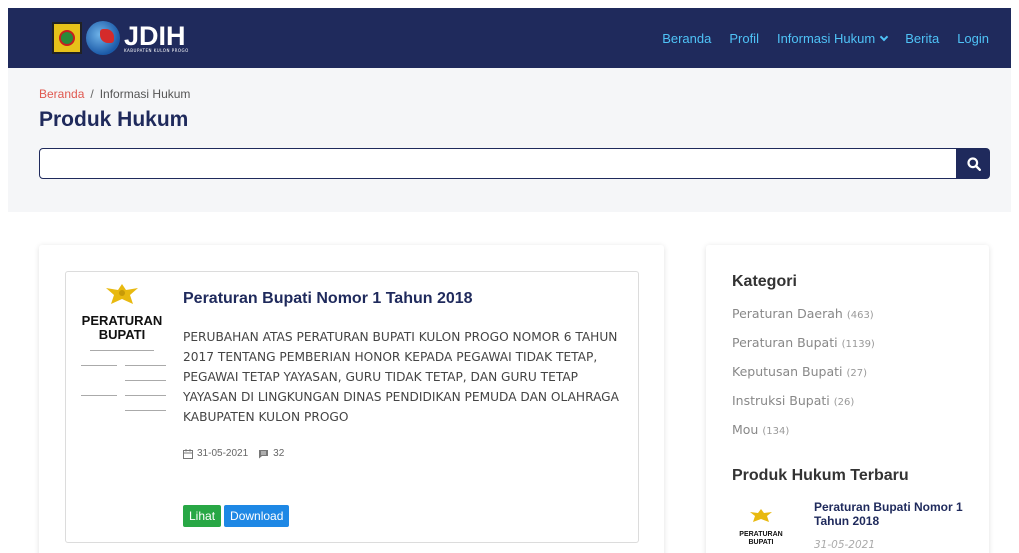 This screenshot has width=1019, height=553. Describe the element at coordinates (686, 38) in the screenshot. I see `nav-item-beranda: Beranda` at that location.